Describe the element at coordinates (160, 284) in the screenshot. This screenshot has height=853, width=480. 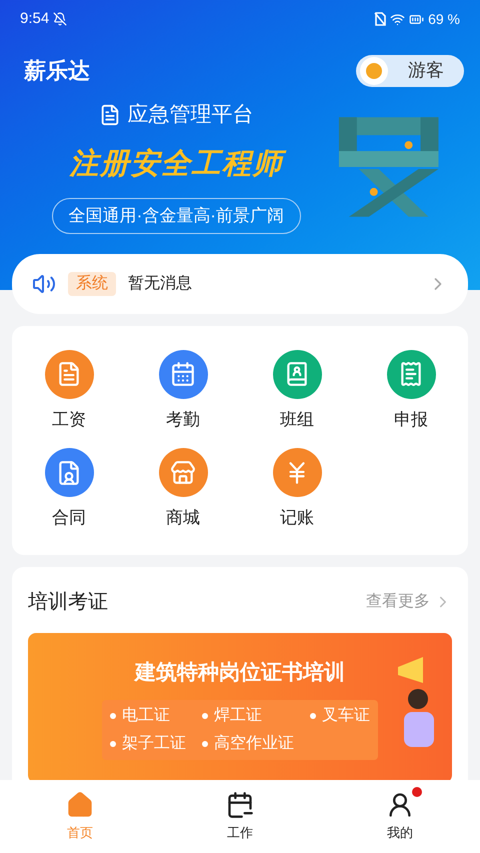
I see `notice-message: 暂无消息` at that location.